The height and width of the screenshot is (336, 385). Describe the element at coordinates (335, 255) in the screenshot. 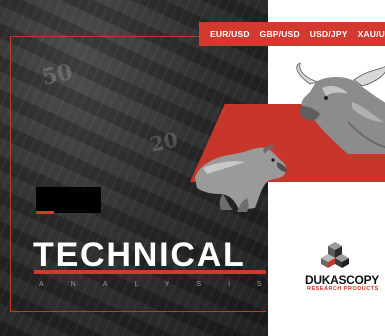

I see `dukascopy-logo-icon` at that location.